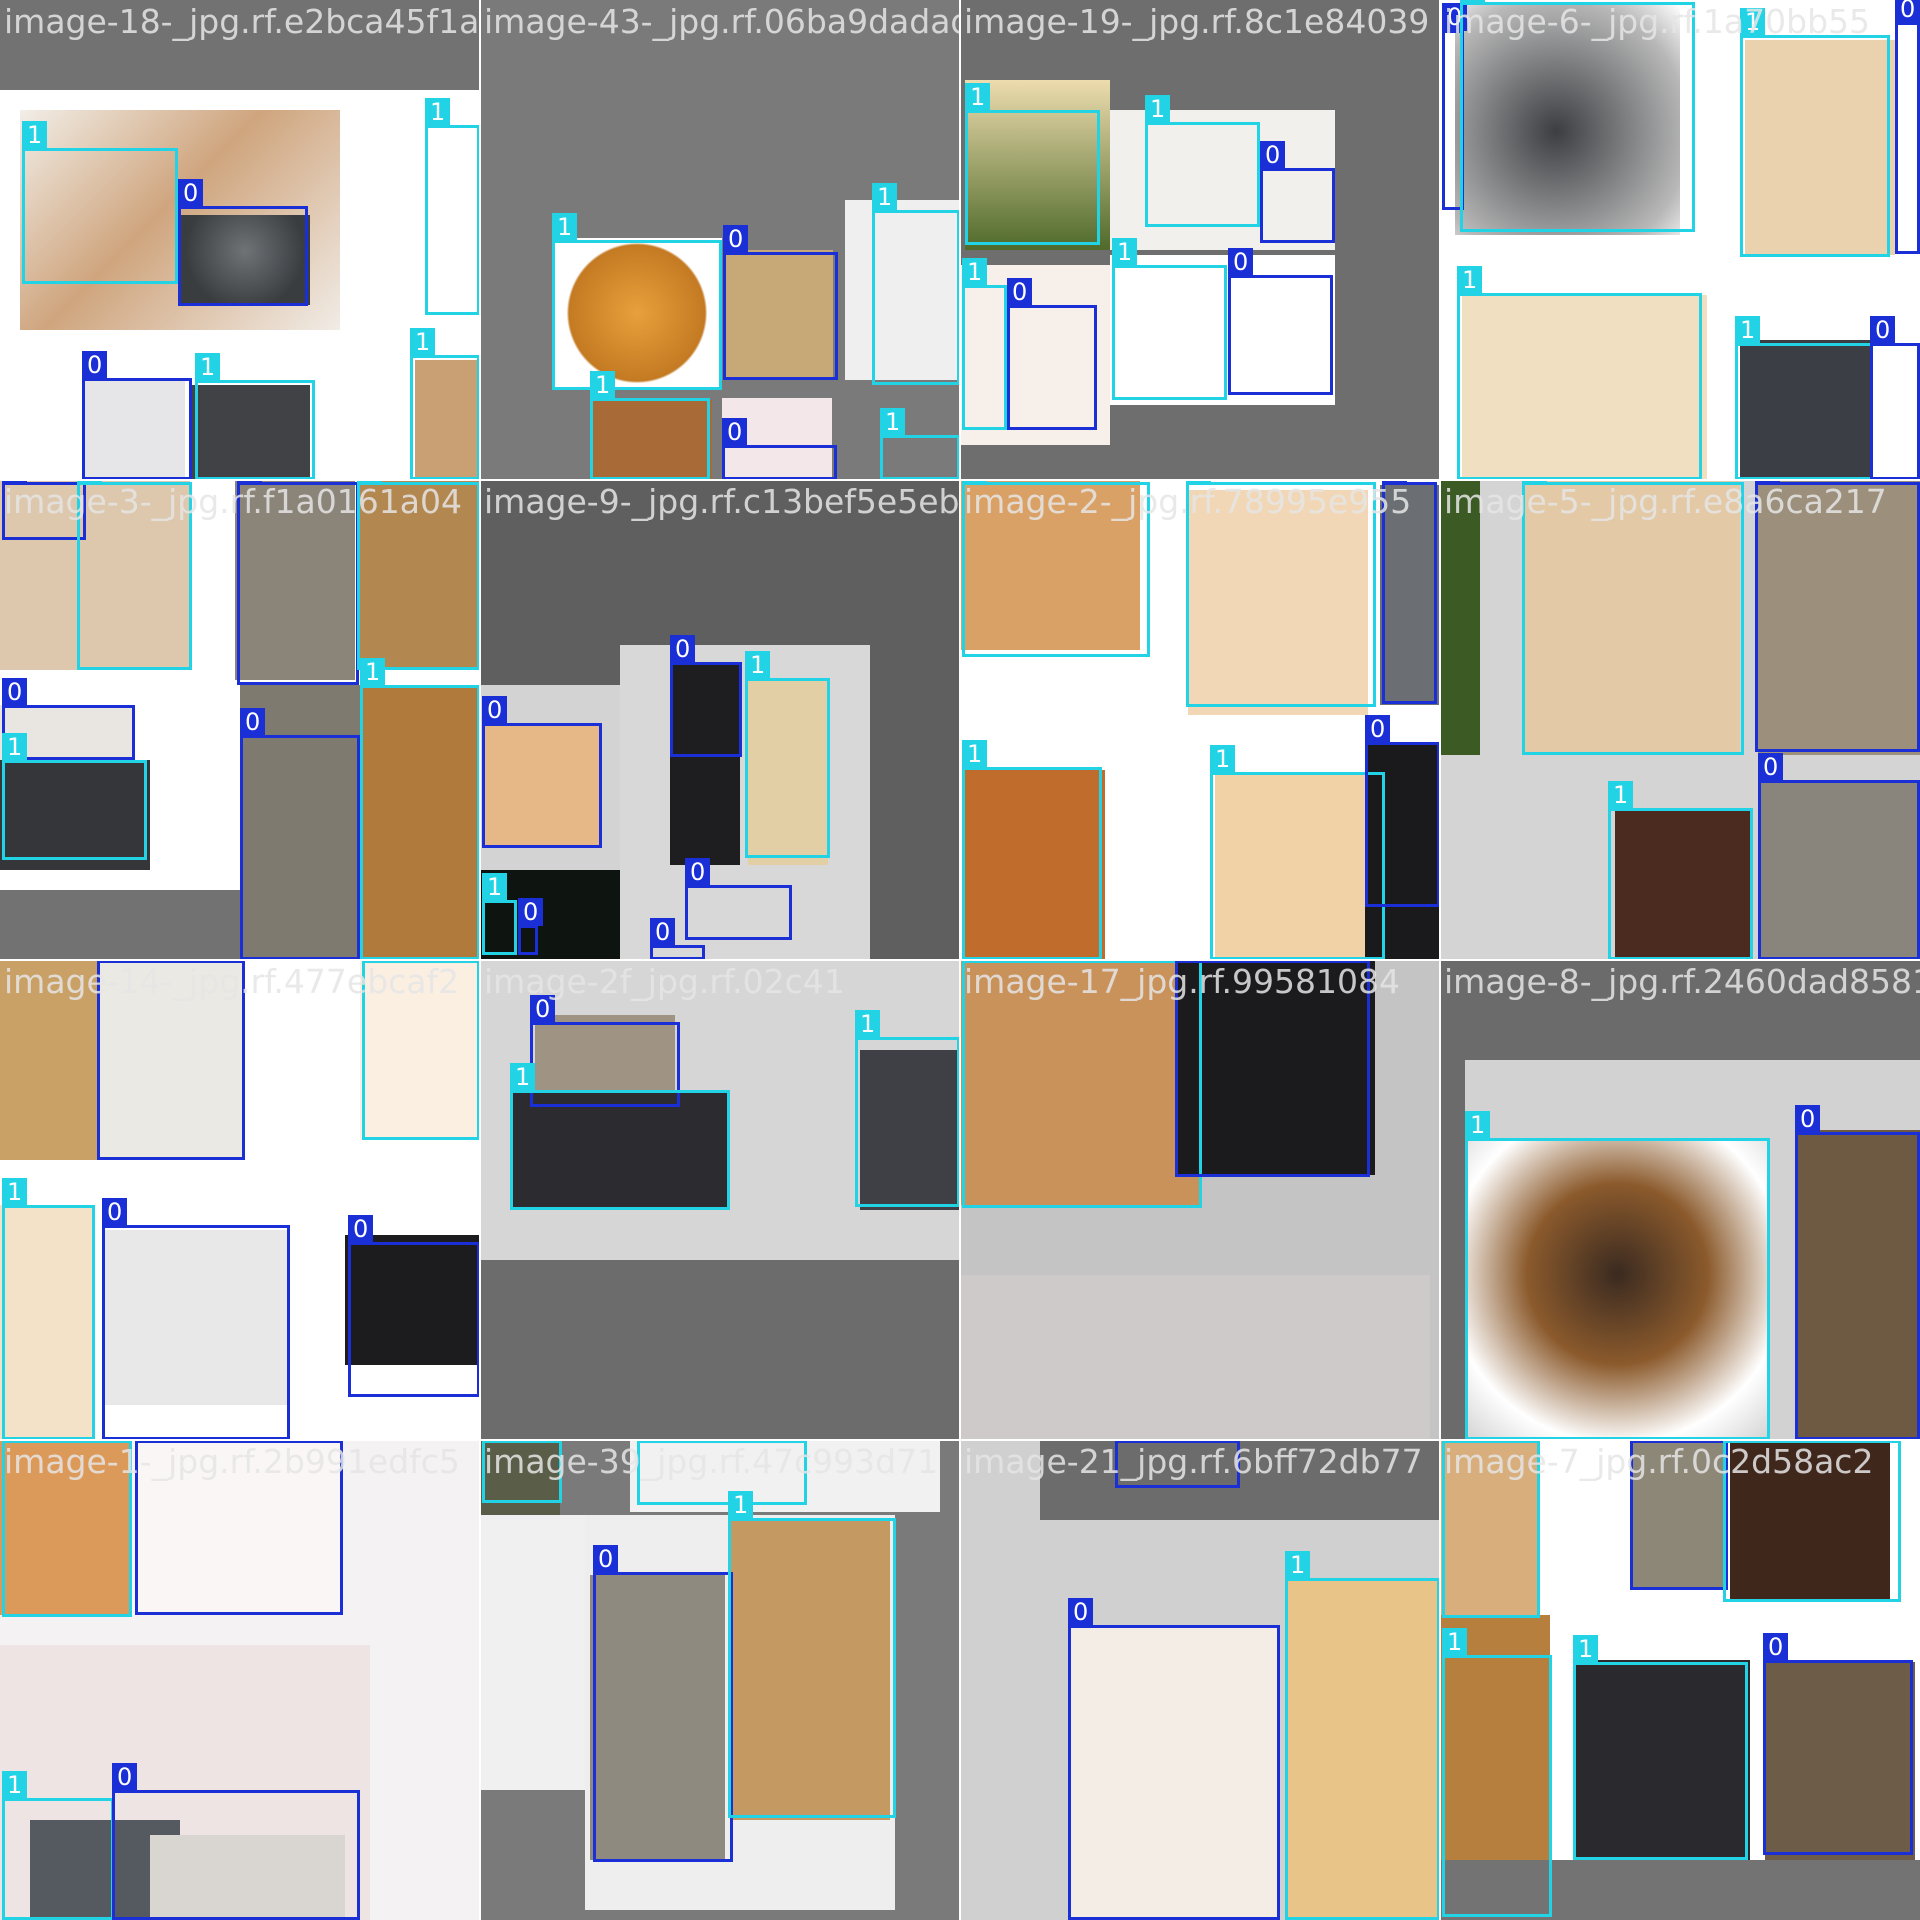 Image resolution: width=1920 pixels, height=1920 pixels. What do you see at coordinates (240, 1680) in the screenshot?
I see `mosaic-tile: image-1-_jpg.rf.2b991edfc5 1 0 1 0` at bounding box center [240, 1680].